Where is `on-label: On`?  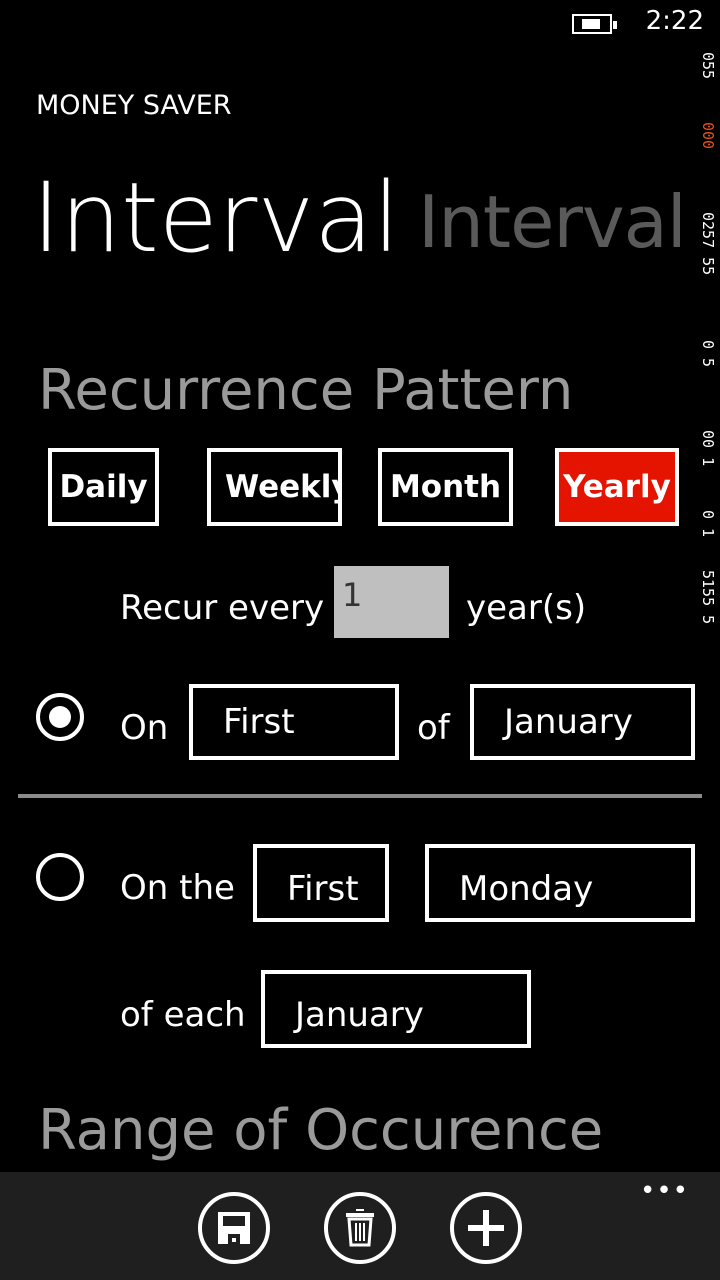 on-label: On is located at coordinates (144, 728).